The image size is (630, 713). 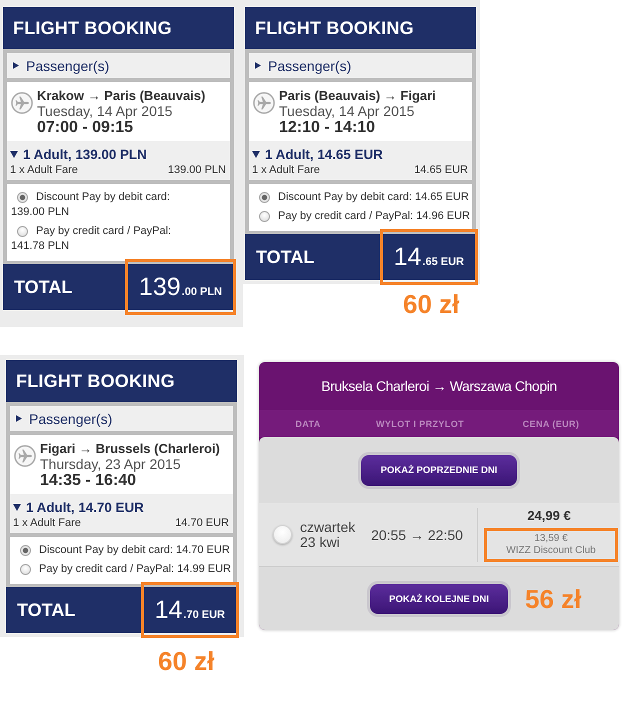 What do you see at coordinates (357, 95) in the screenshot?
I see `route-text: Paris (Beauvais) → Figari` at bounding box center [357, 95].